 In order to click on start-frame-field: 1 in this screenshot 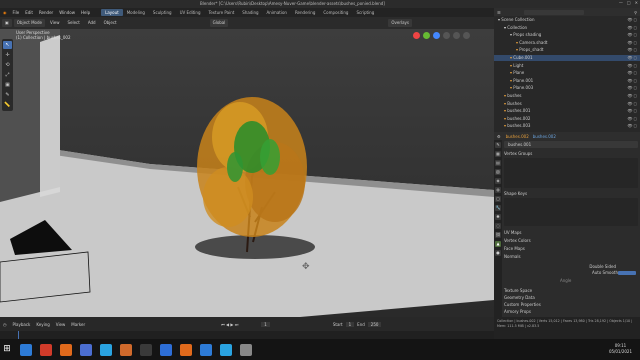, I will do `click(350, 324)`.